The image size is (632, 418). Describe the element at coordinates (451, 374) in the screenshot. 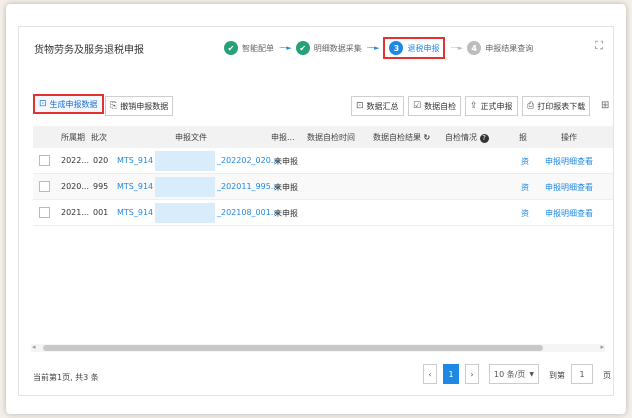

I see `page-1-button: 1` at that location.